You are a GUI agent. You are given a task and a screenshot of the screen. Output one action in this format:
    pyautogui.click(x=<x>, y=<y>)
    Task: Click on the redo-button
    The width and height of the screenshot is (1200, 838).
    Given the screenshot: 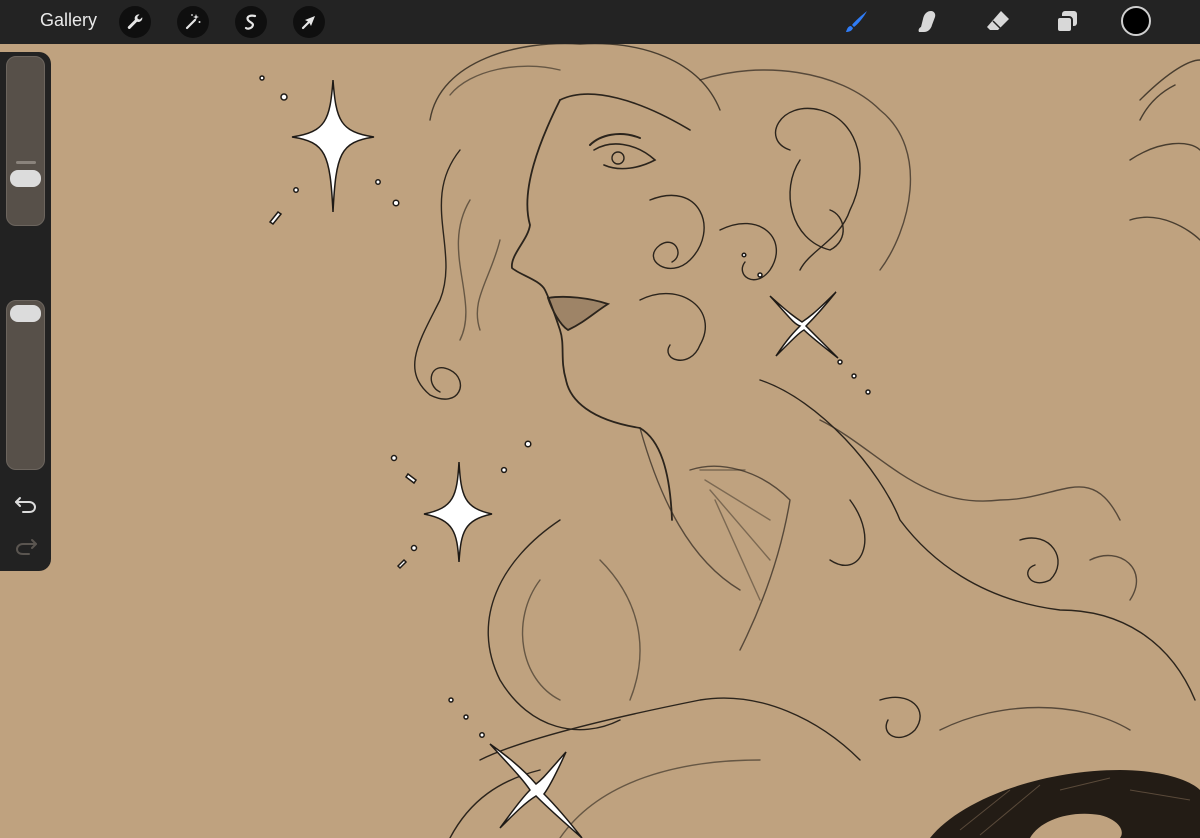 What is the action you would take?
    pyautogui.click(x=26, y=546)
    